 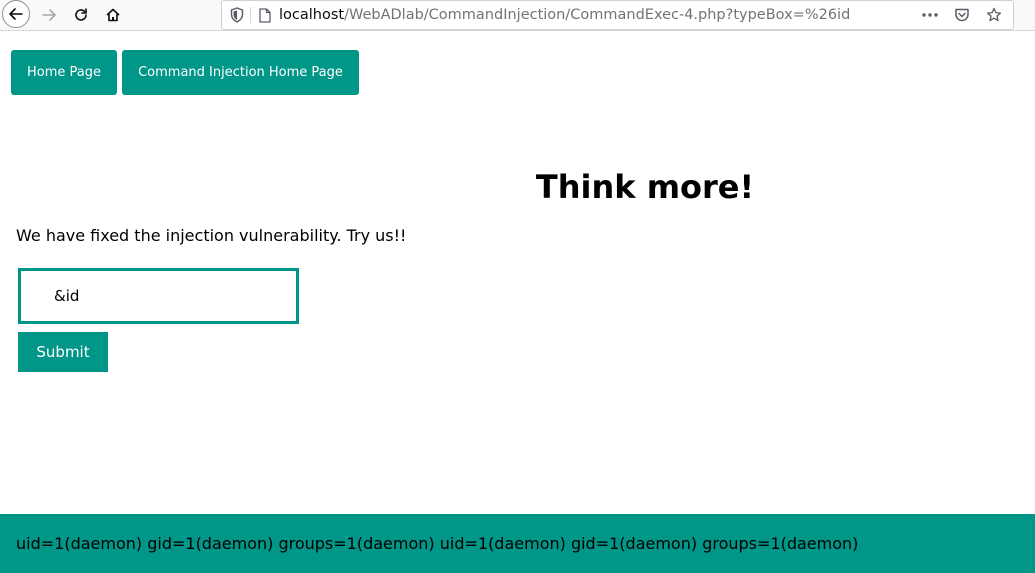 I want to click on urlbar-separator, so click(x=250, y=15).